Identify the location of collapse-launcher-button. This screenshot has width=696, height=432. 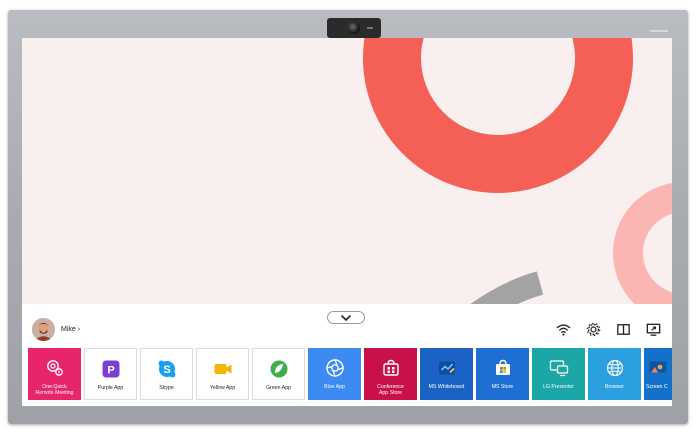
(346, 317).